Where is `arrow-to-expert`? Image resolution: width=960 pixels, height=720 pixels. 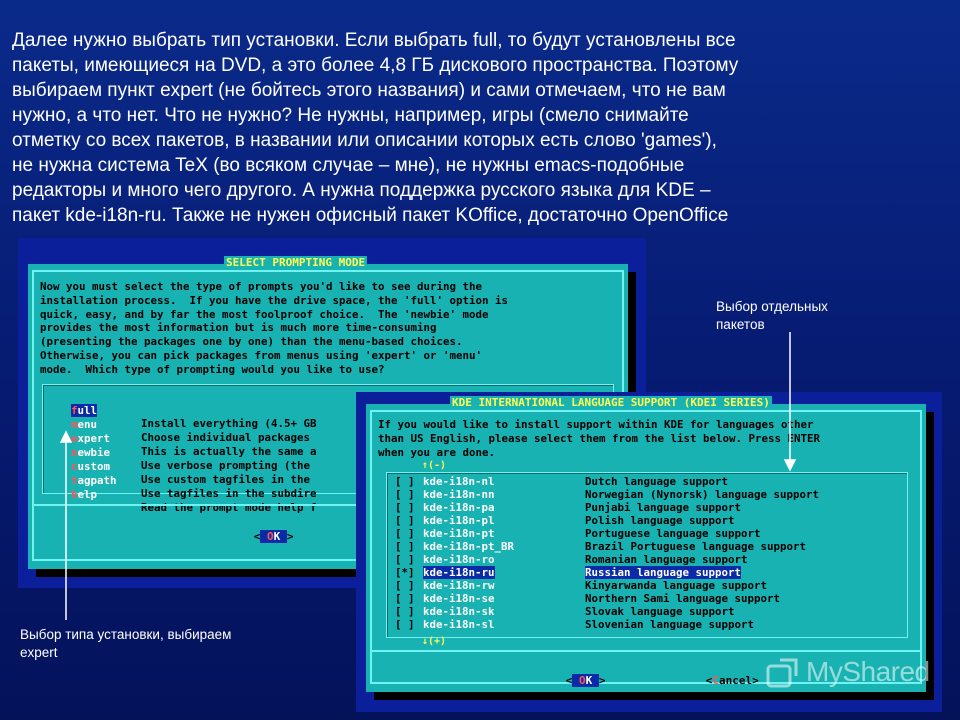
arrow-to-expert is located at coordinates (66, 525).